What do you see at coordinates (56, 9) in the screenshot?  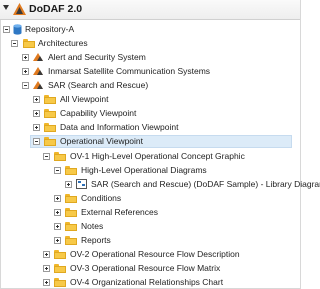 I see `panel-title: DoDAF 2.0` at bounding box center [56, 9].